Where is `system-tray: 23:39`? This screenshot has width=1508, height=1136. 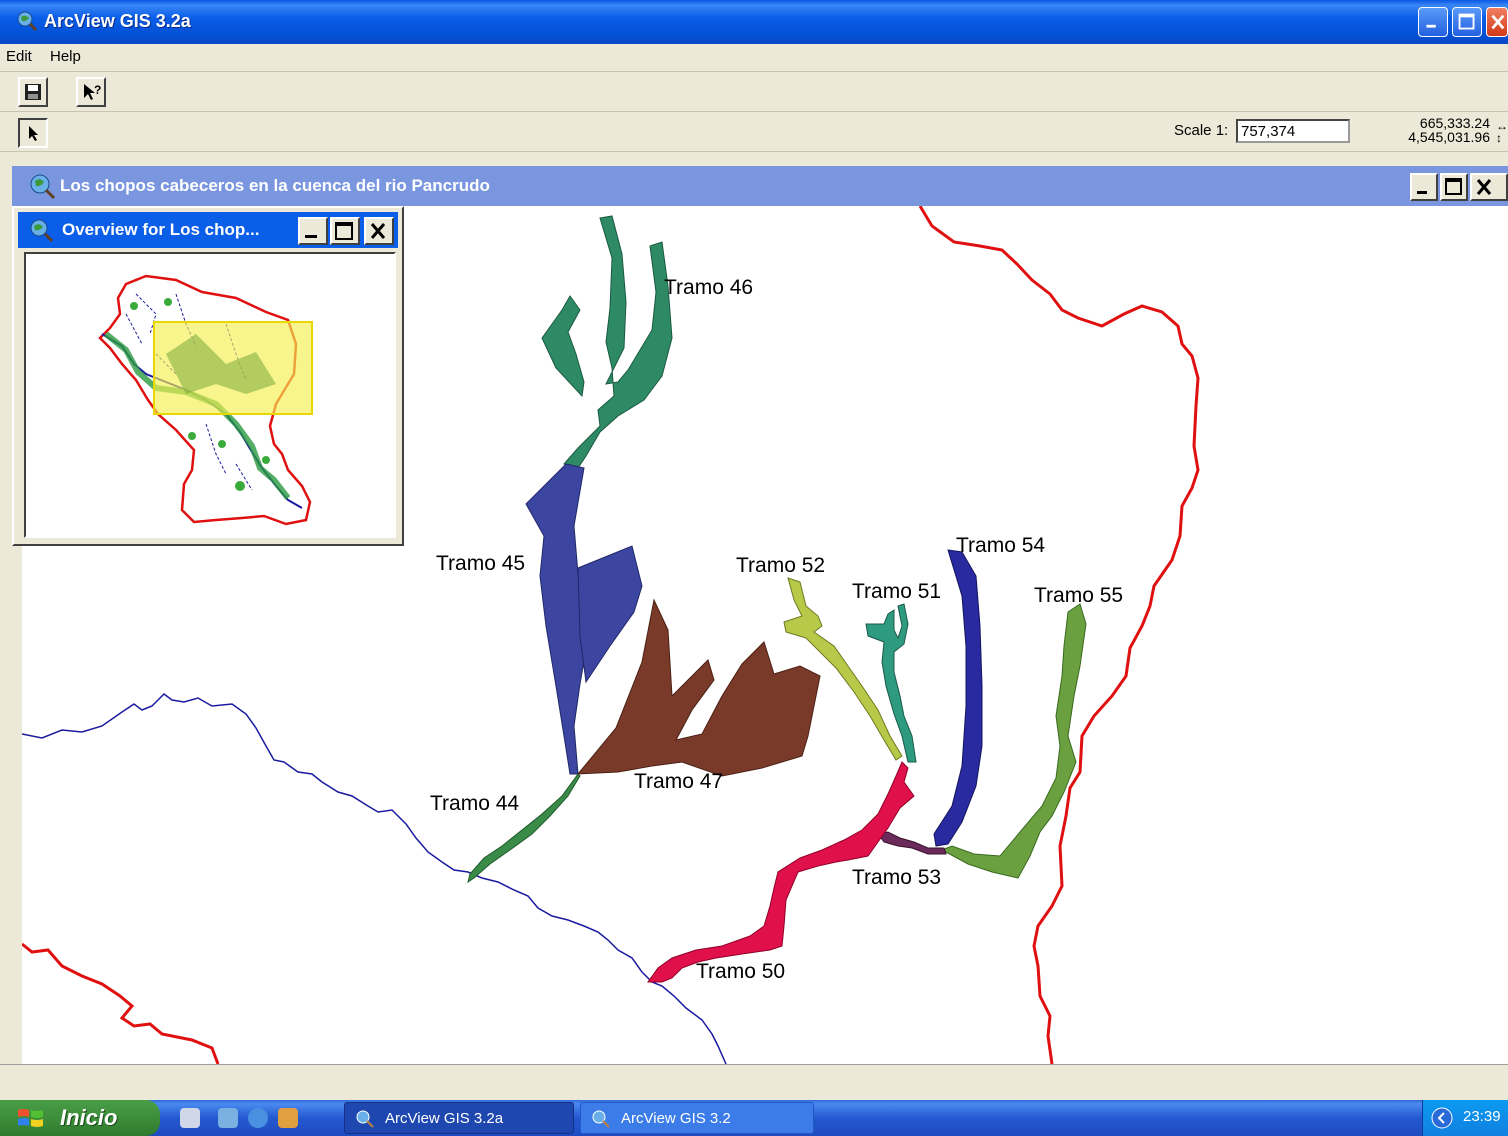 system-tray: 23:39 is located at coordinates (1465, 1118).